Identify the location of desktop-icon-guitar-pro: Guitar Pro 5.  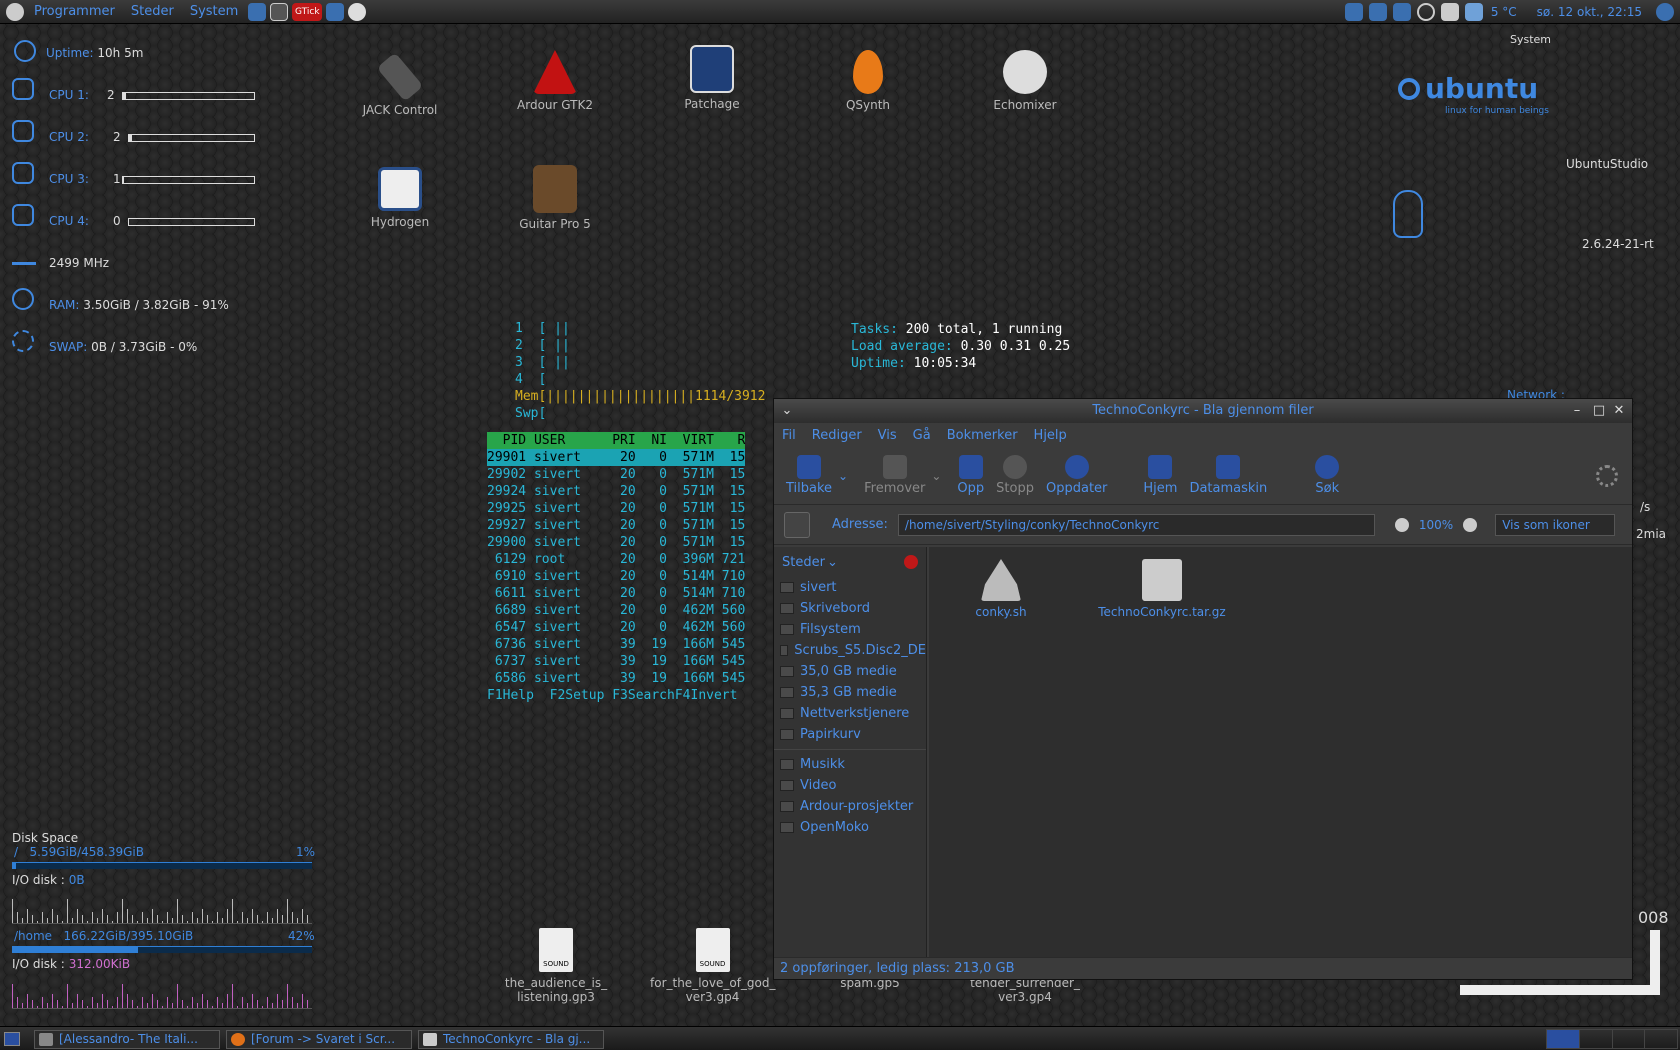
(555, 198).